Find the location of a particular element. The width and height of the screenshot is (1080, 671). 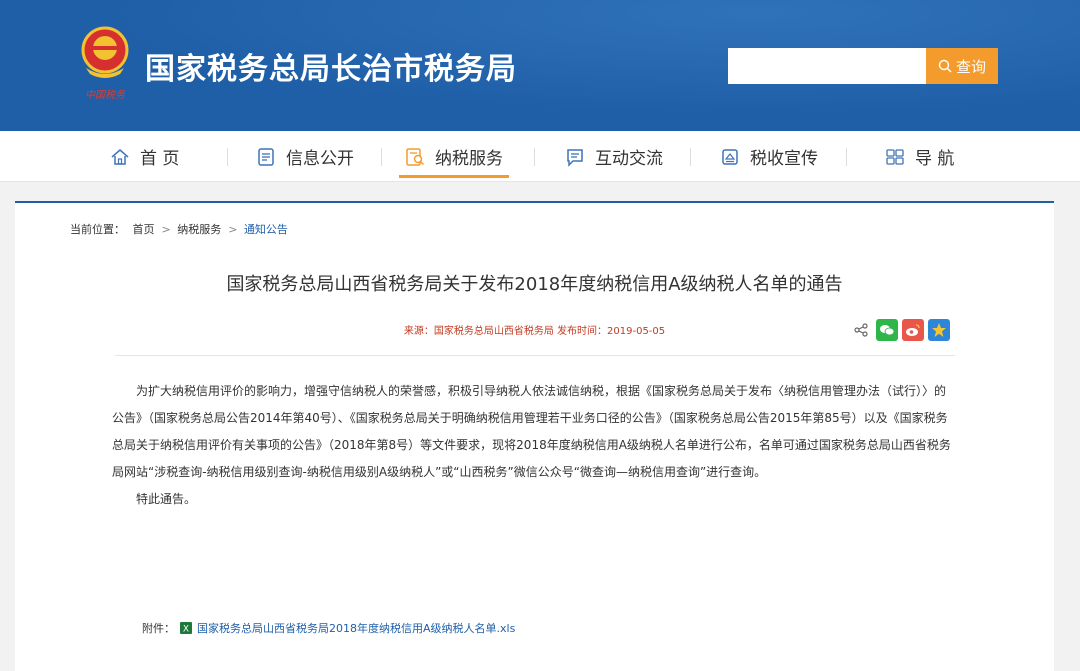

share-bar is located at coordinates (900, 330).